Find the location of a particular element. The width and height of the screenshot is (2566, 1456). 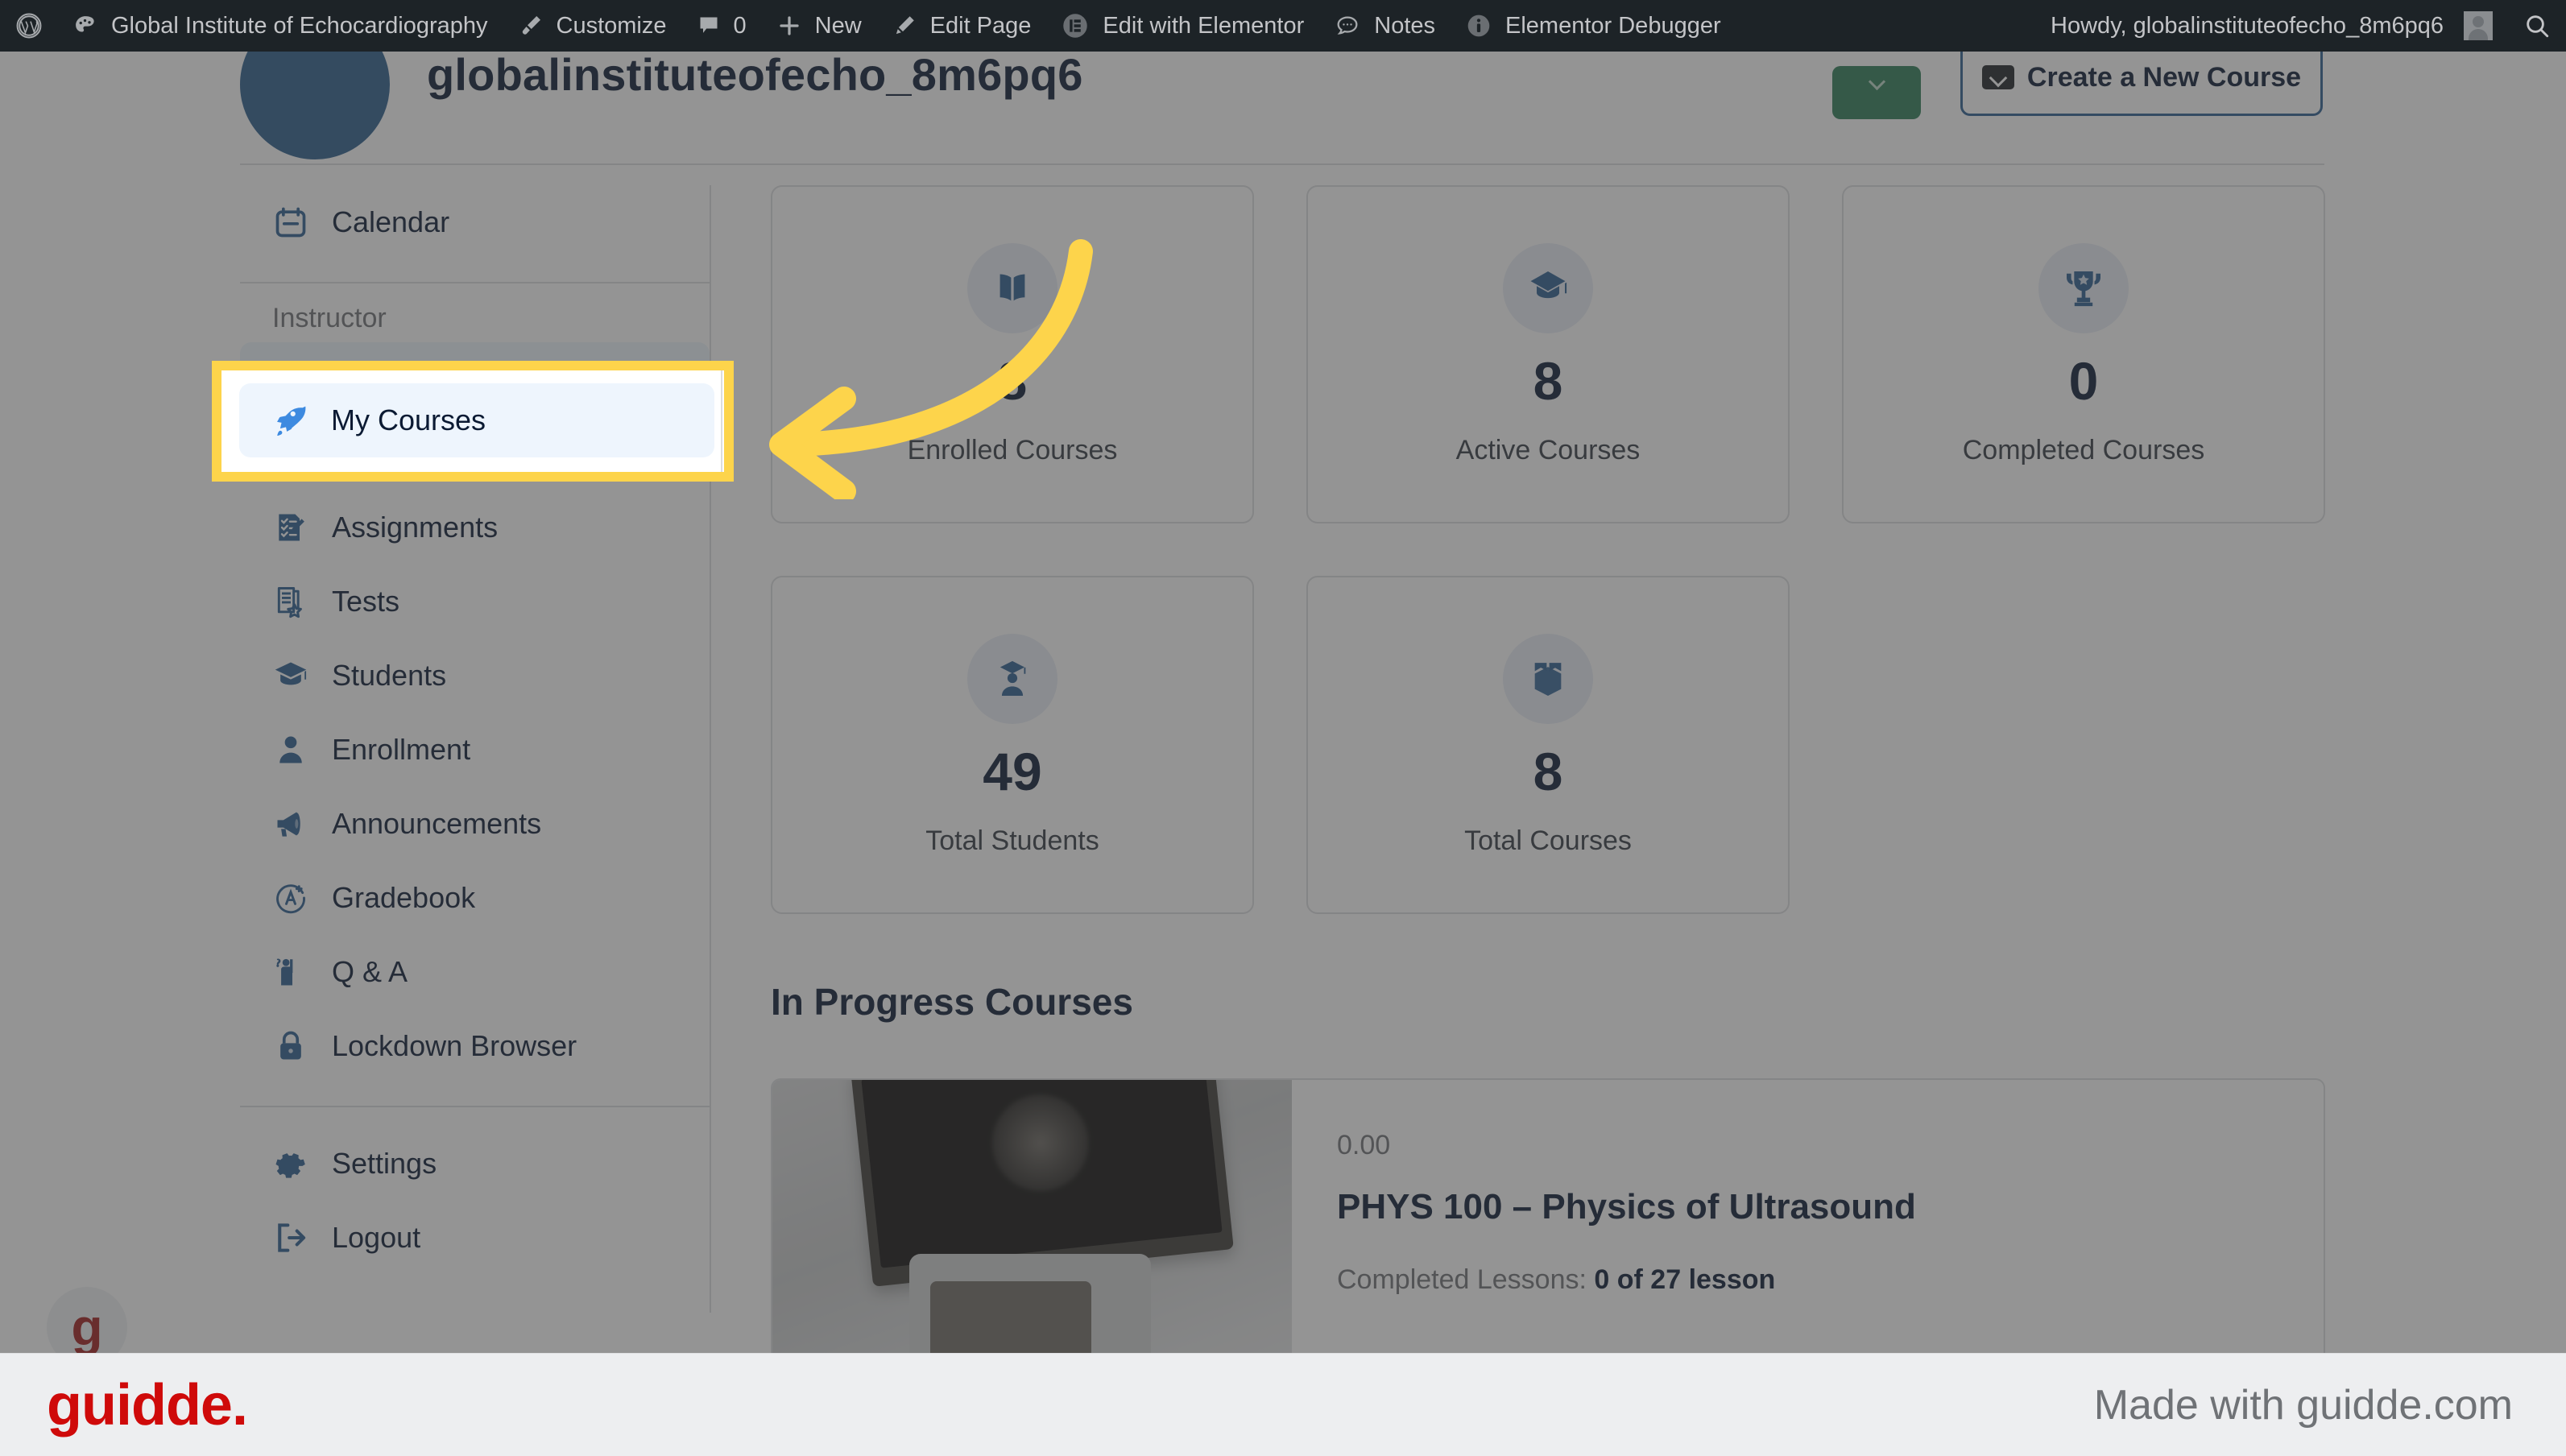

sidebar-item-logout: Logout is located at coordinates (475, 1238).